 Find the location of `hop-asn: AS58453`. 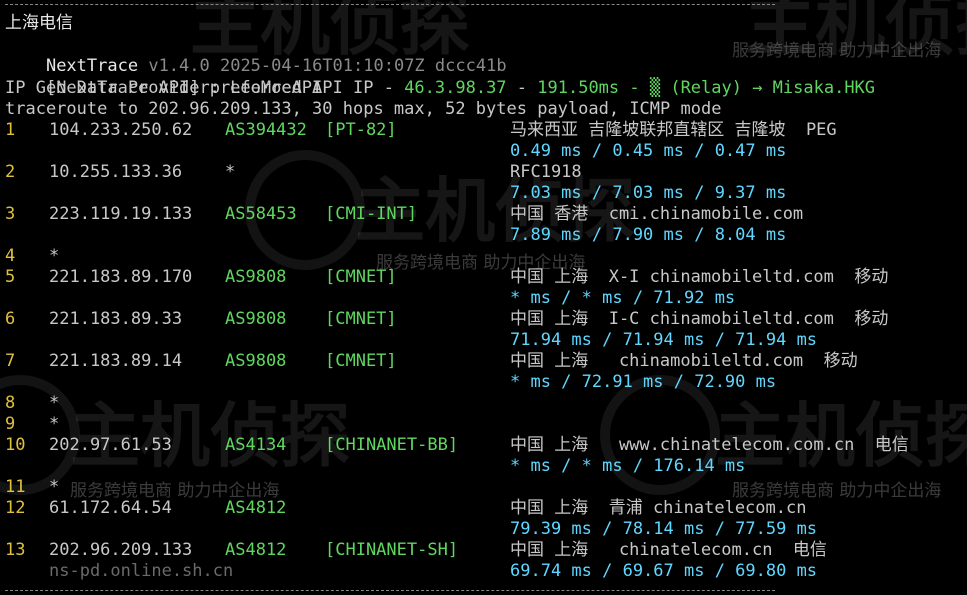

hop-asn: AS58453 is located at coordinates (261, 214).